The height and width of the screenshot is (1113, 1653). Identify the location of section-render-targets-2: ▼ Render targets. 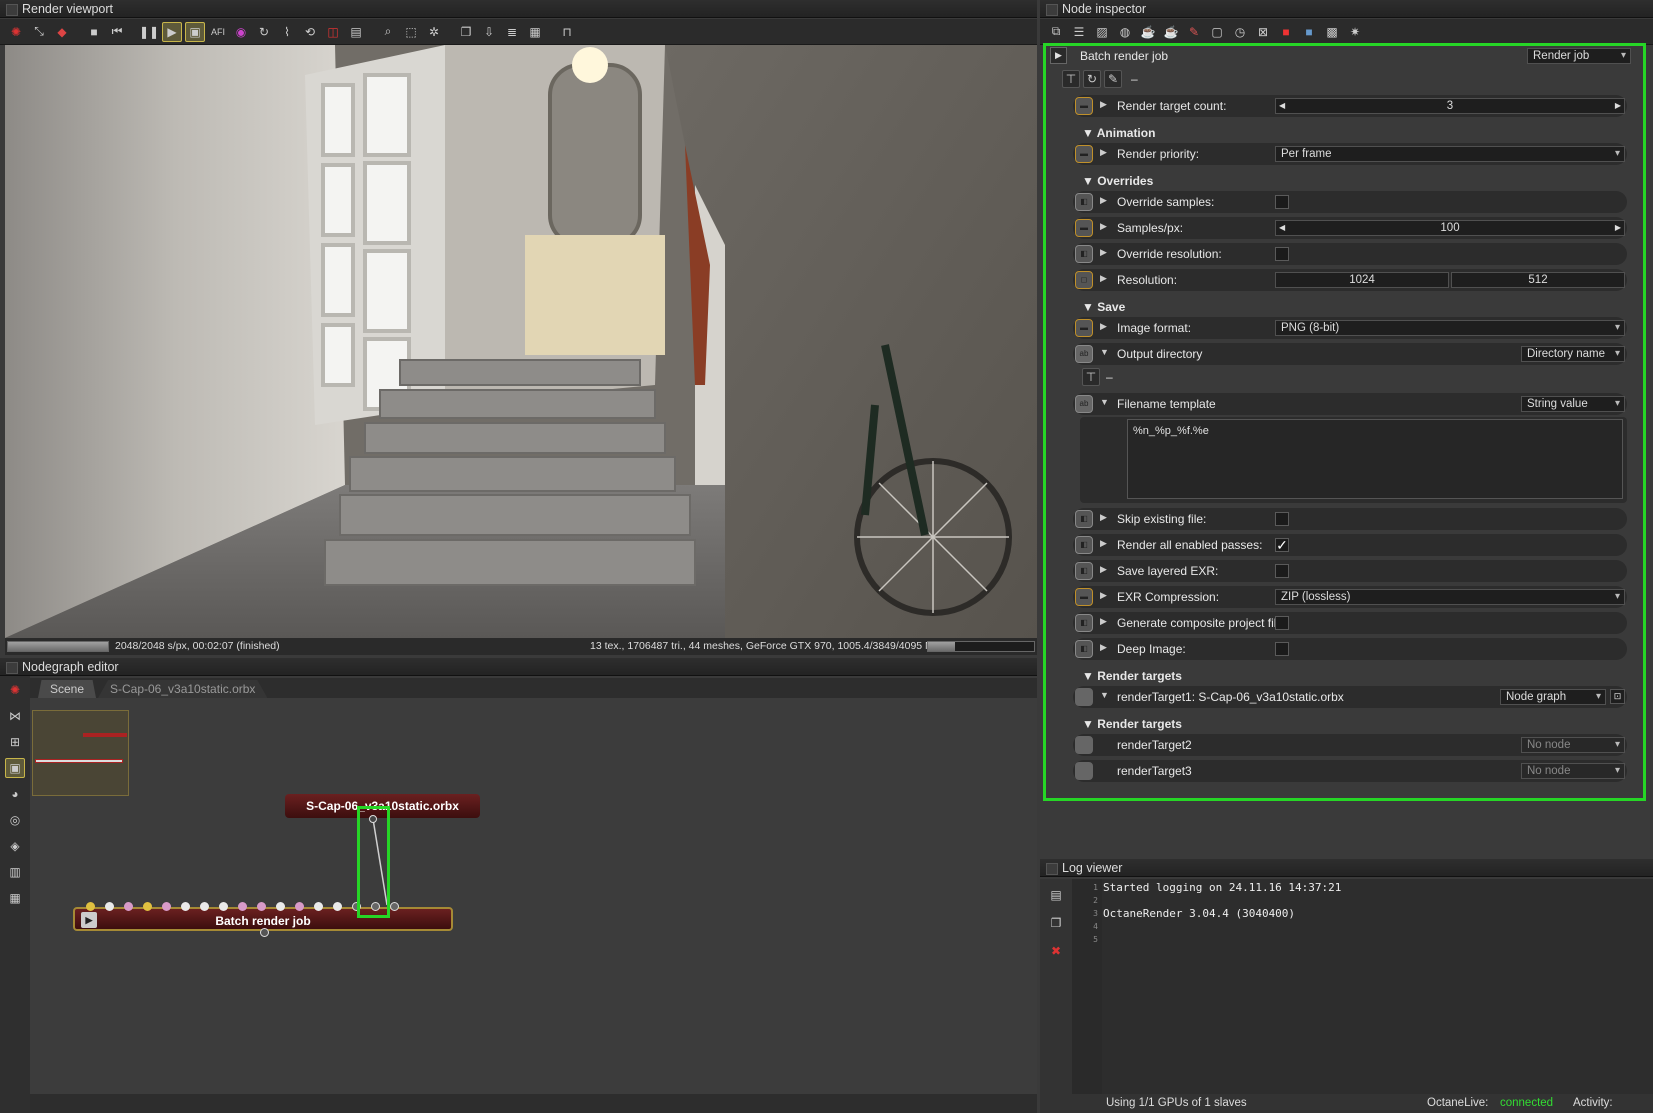
(1132, 724).